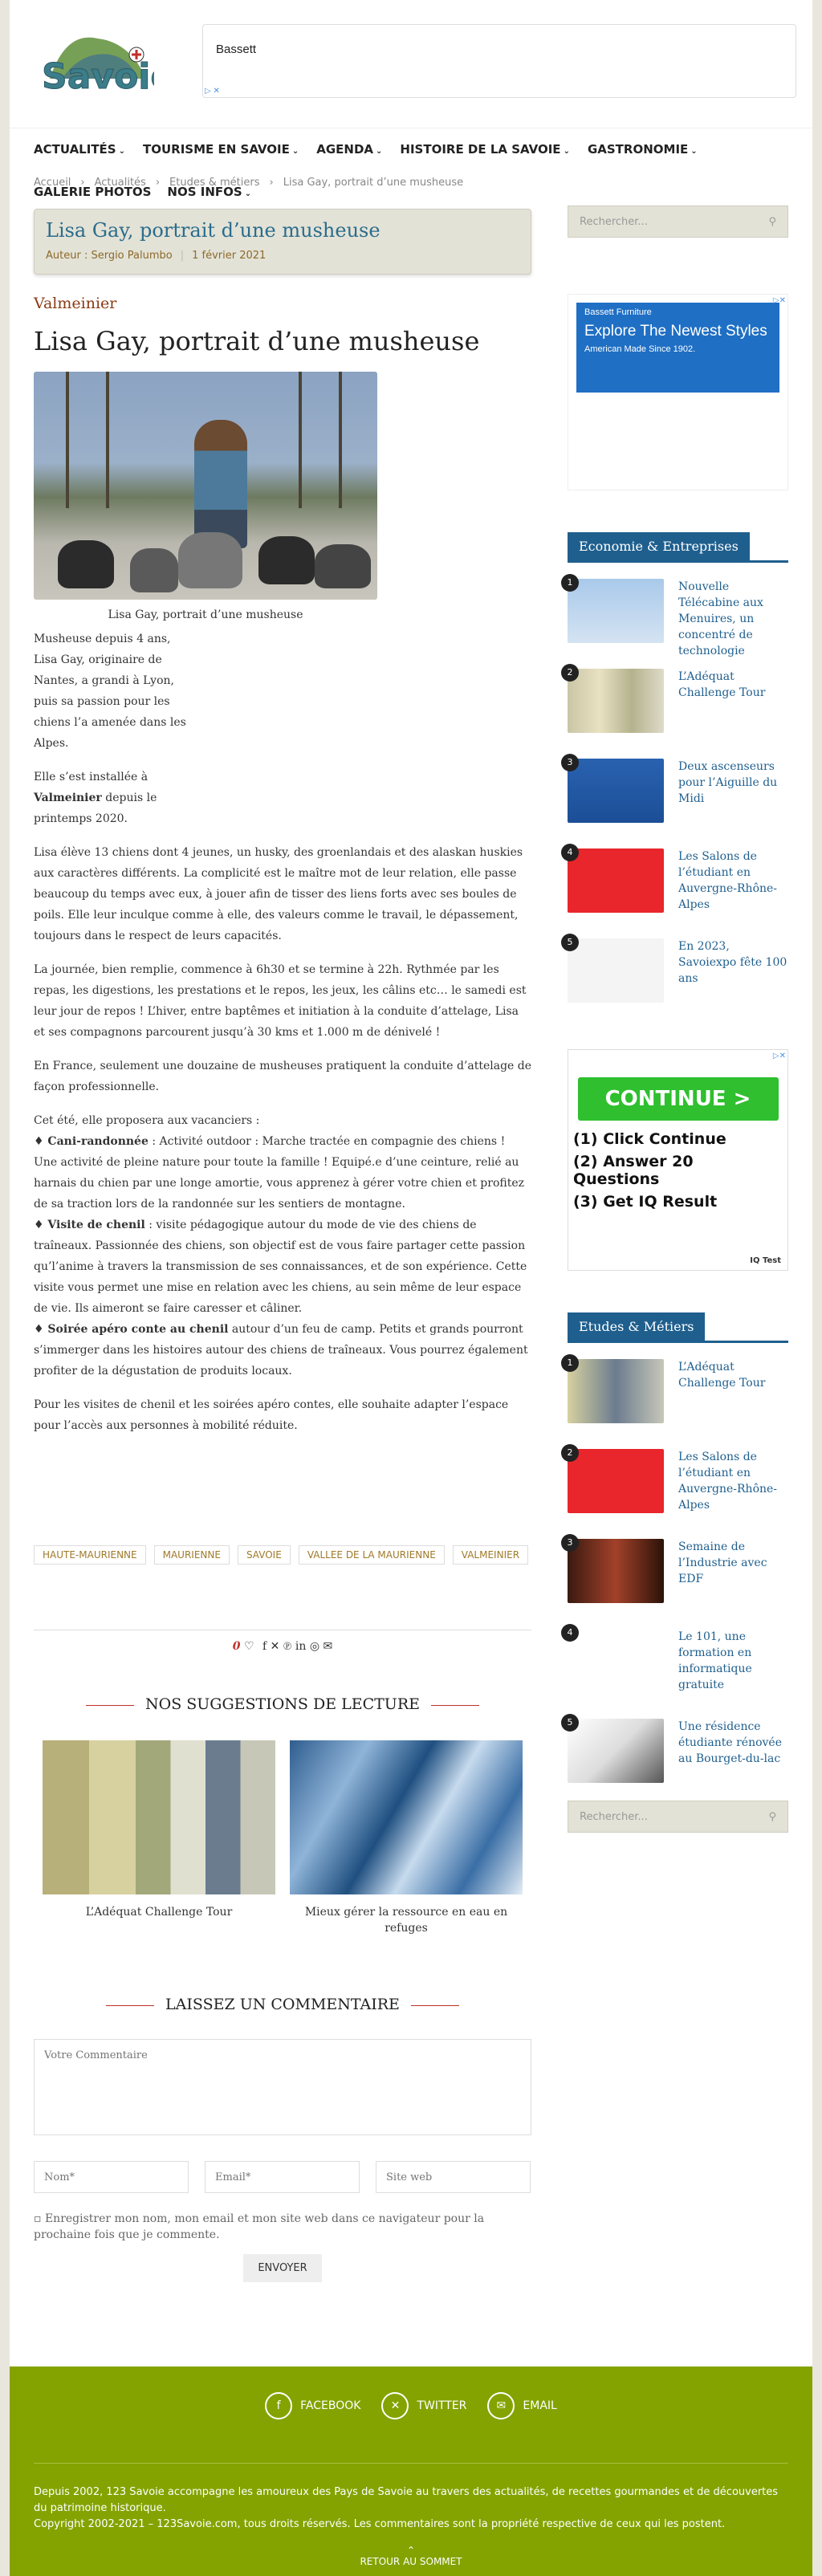 The width and height of the screenshot is (822, 2576). Describe the element at coordinates (282, 1642) in the screenshot. I see `share-bar: 0 ♡ f ✕ ℗ in ◎ ✉` at that location.